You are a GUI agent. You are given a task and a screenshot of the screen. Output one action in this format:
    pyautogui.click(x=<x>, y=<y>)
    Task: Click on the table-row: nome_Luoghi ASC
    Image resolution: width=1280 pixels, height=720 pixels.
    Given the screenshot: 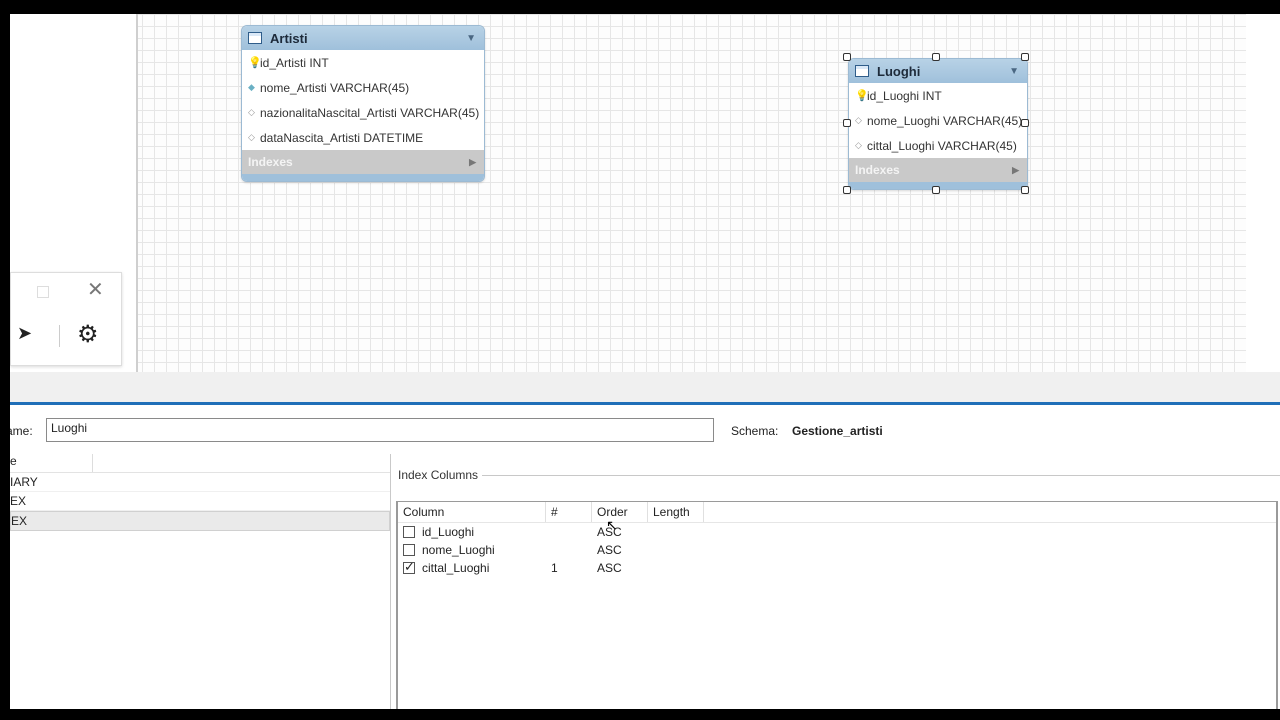 What is the action you would take?
    pyautogui.click(x=837, y=550)
    